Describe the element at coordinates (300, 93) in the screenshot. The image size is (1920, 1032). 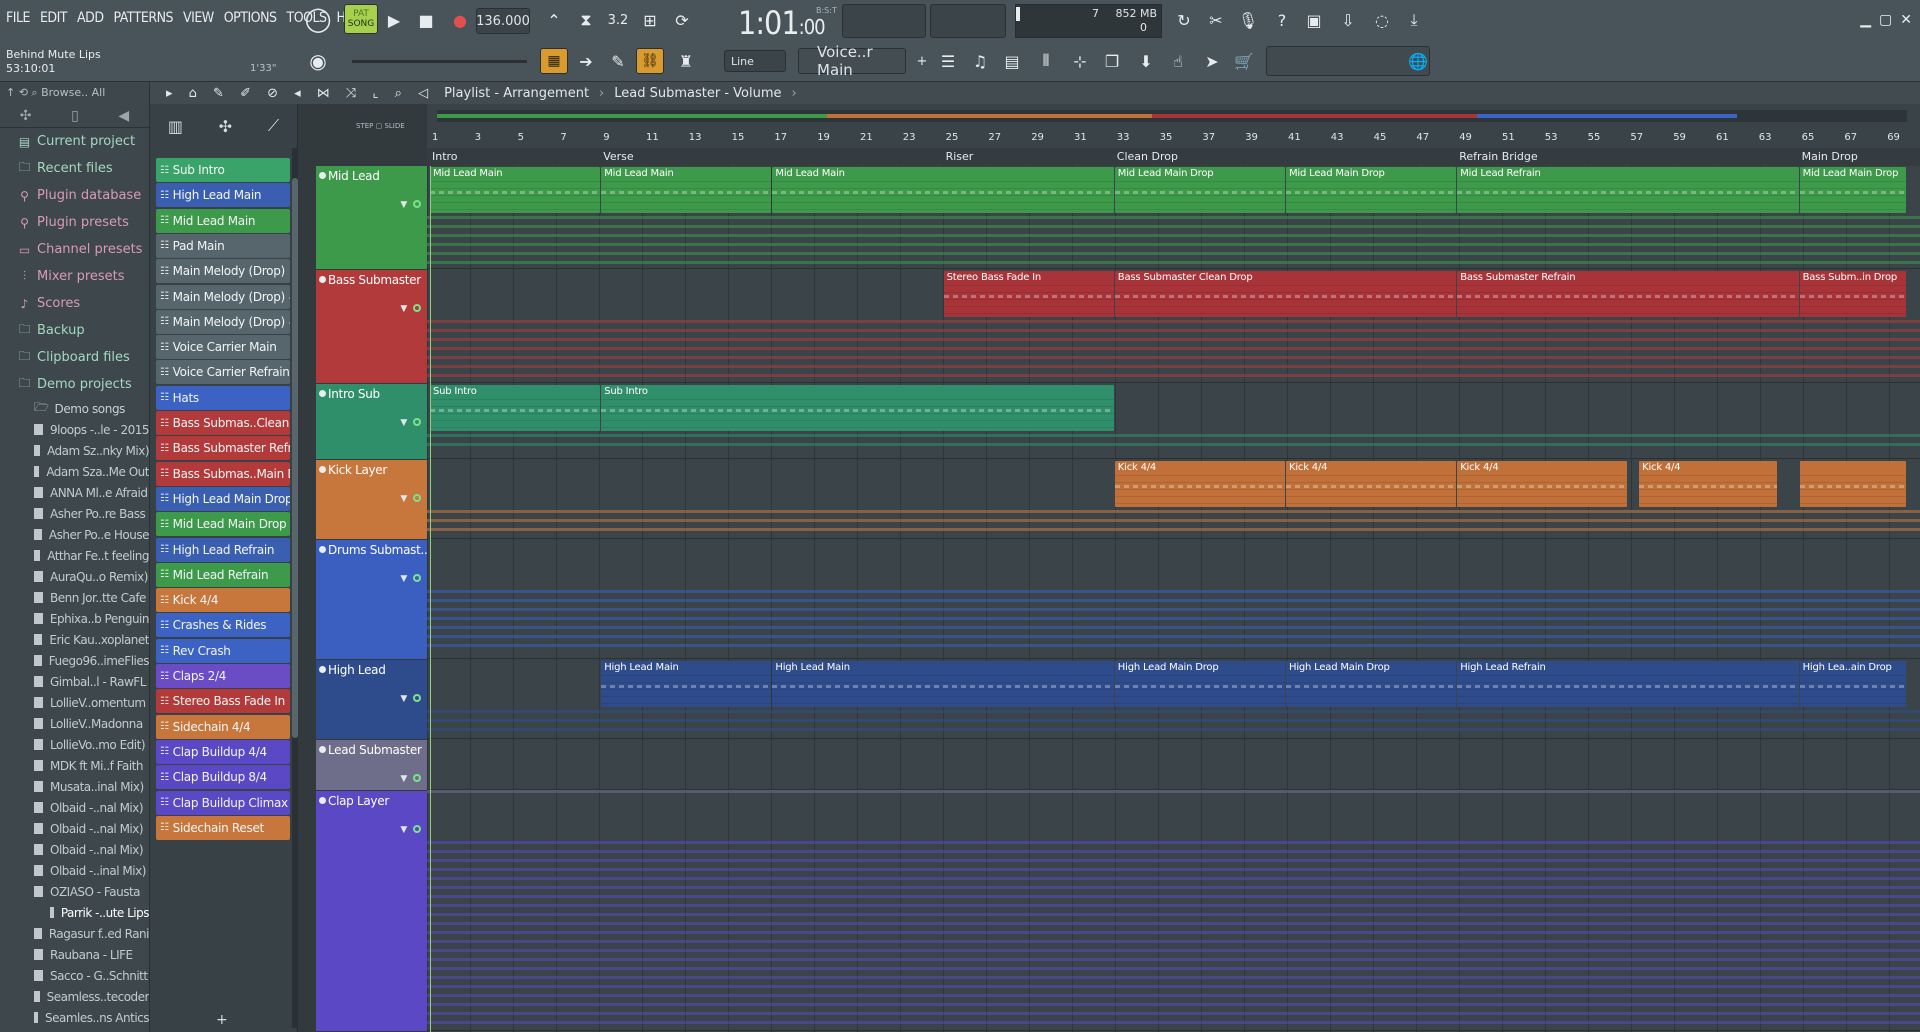
I see `playlist-tools-icons: ▸ ⌂ ✎ ✐ ⊘ ◂ ⋈ ⤨ ⌞ ⌕ ◁` at that location.